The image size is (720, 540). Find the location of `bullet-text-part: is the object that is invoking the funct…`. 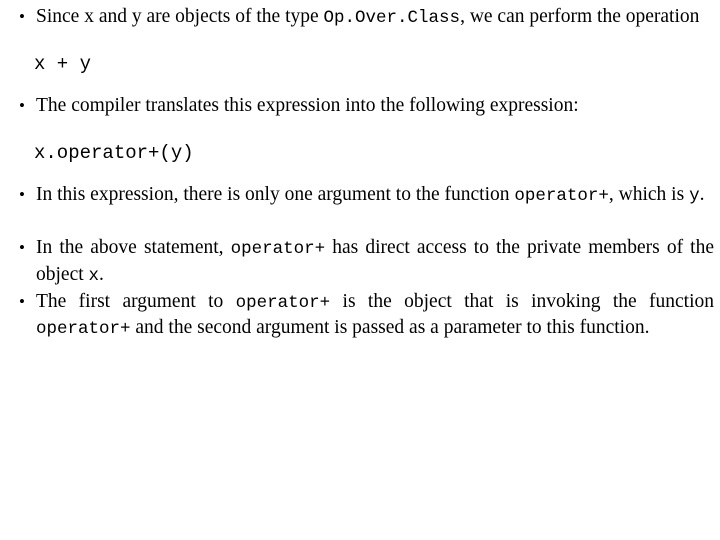

bullet-text-part: is the object that is invoking the funct… is located at coordinates (522, 301).